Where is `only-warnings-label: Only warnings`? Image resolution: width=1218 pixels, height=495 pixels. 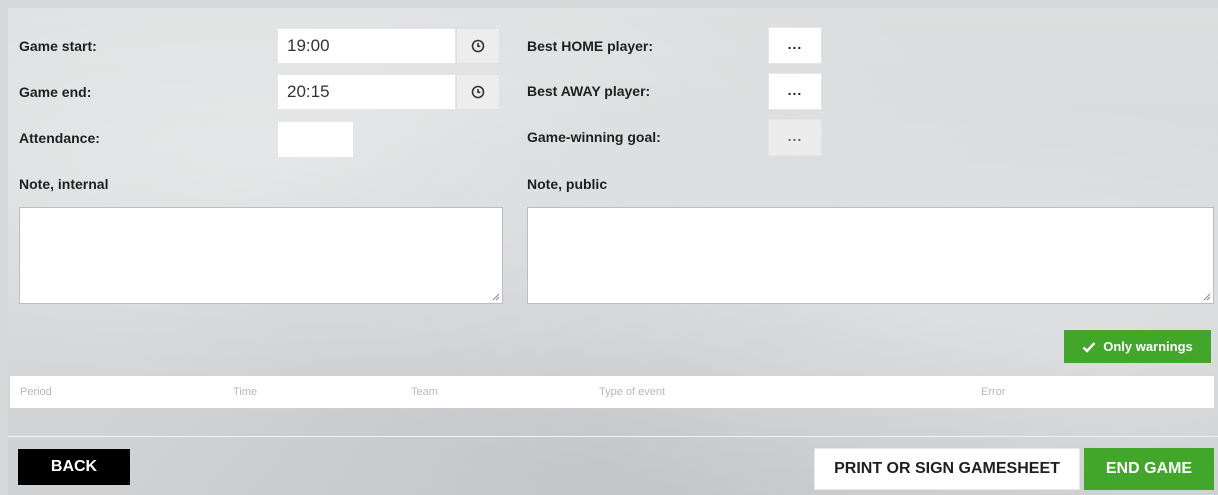
only-warnings-label: Only warnings is located at coordinates (1148, 346).